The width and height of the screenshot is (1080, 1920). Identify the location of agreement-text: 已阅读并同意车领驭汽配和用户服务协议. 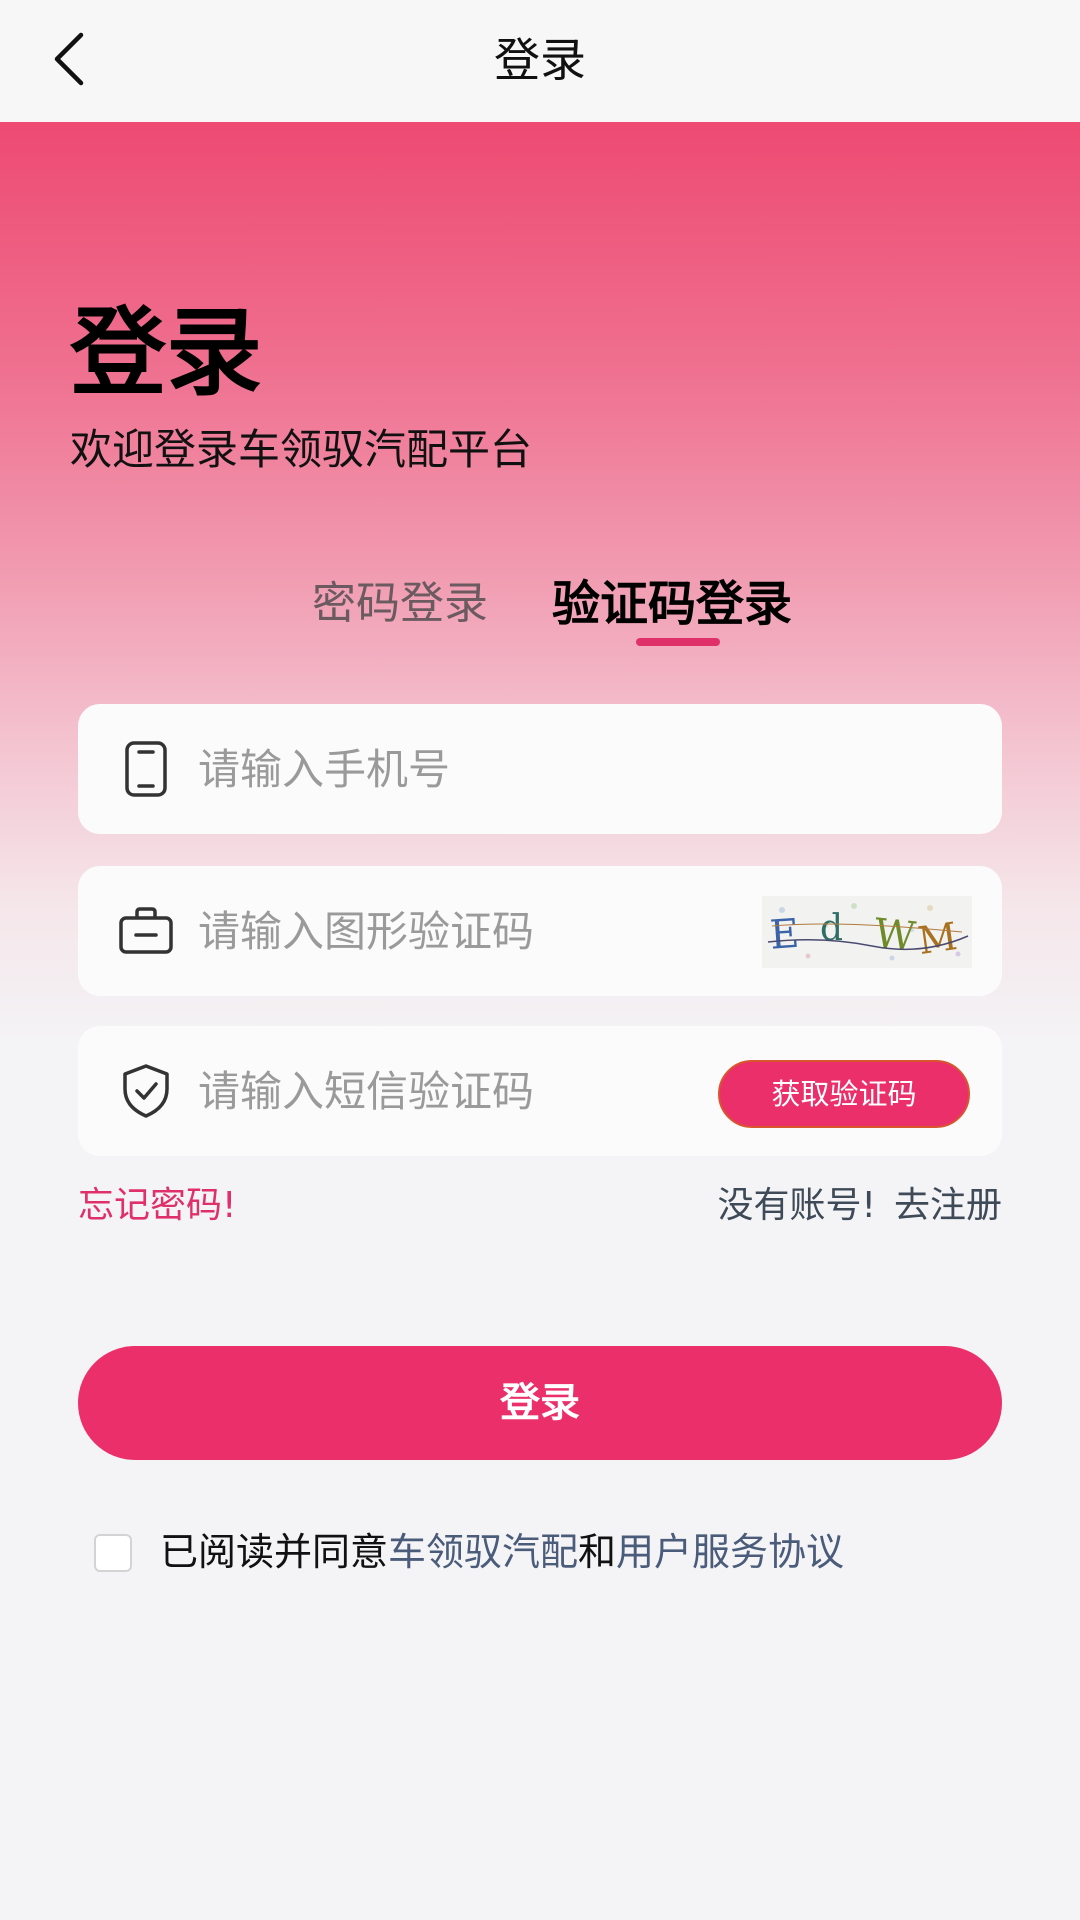
(502, 1552).